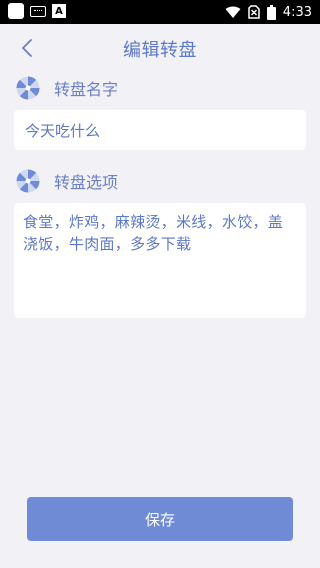 Image resolution: width=320 pixels, height=568 pixels. I want to click on battery-icon, so click(271, 12).